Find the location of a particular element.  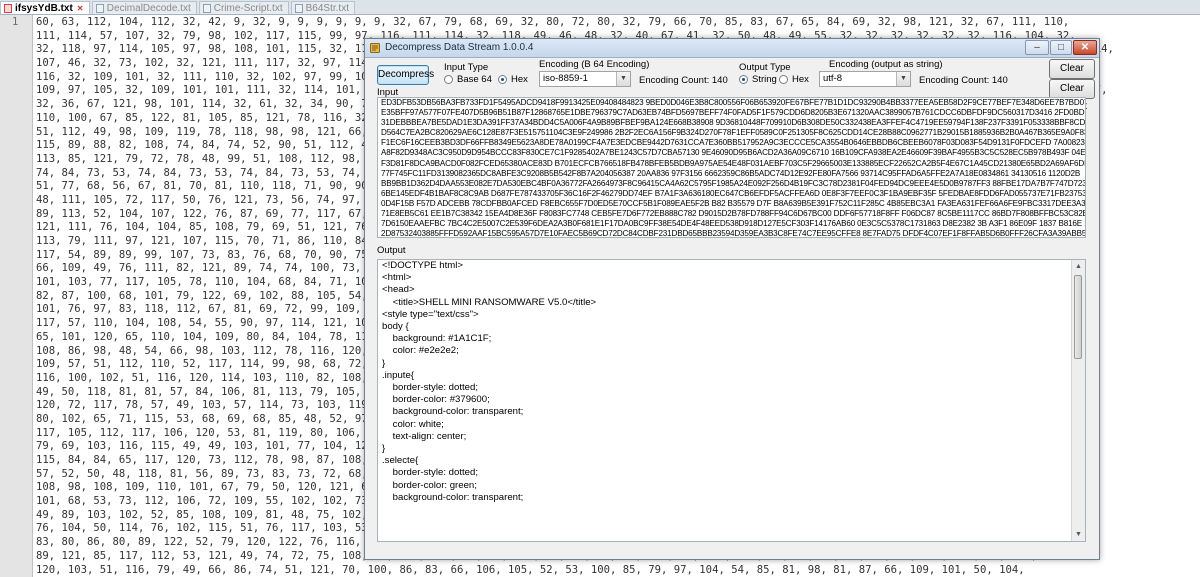

output-type-label: Output Type is located at coordinates (765, 67).